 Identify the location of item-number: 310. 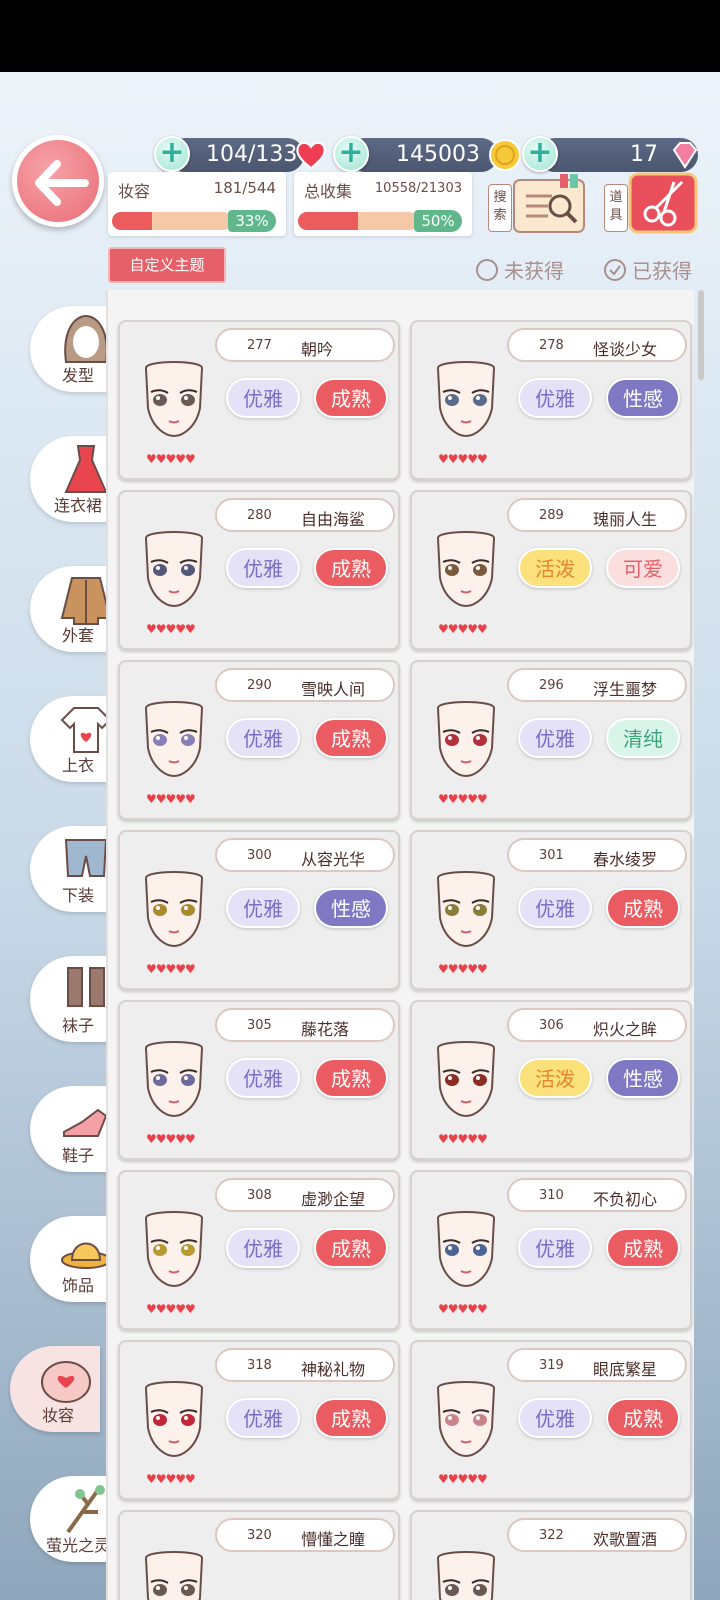
(551, 1195).